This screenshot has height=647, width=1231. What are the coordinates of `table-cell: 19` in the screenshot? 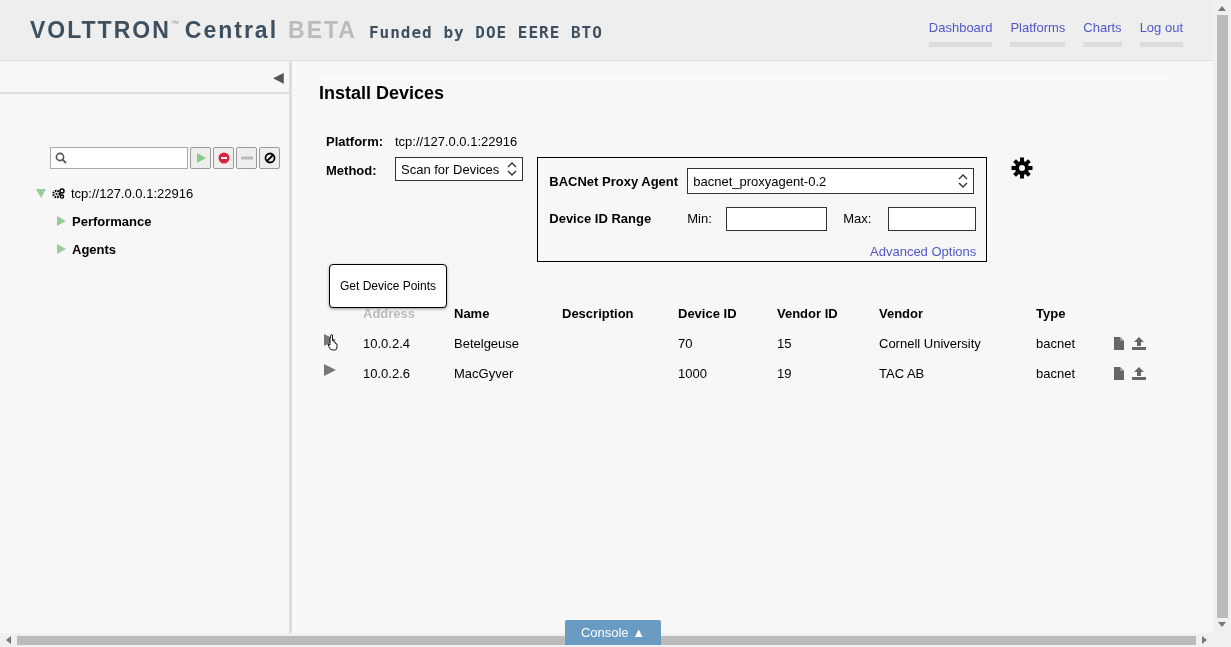 It's located at (828, 373).